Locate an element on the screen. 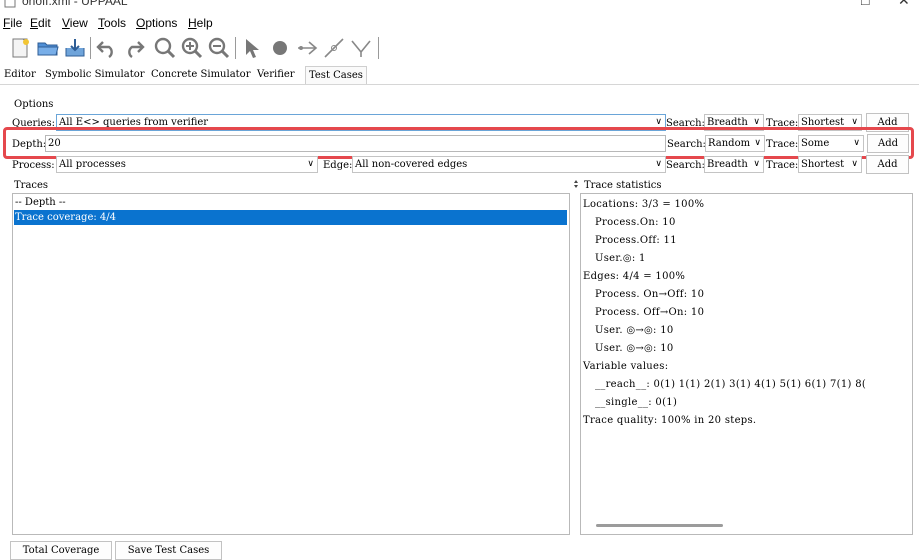 This screenshot has height=560, width=919. zoom-out-icon is located at coordinates (219, 48).